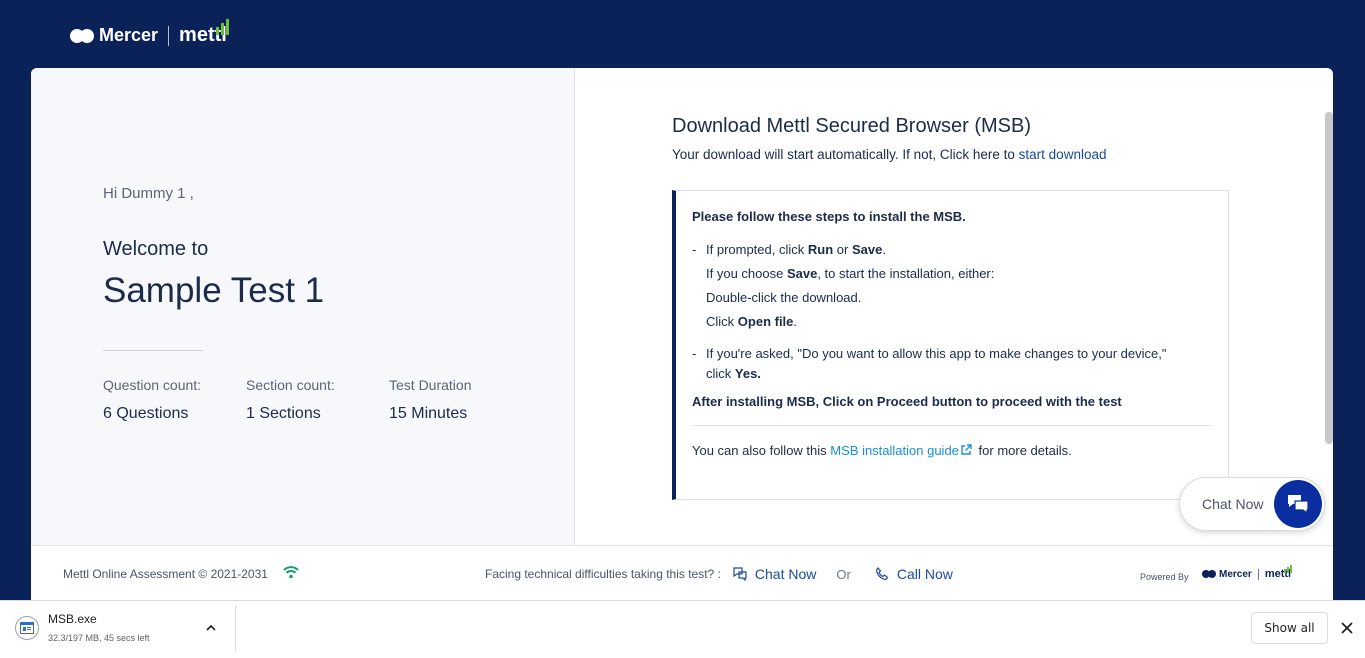 Image resolution: width=1365 pixels, height=658 pixels. Describe the element at coordinates (290, 385) in the screenshot. I see `stat-label: Section count:` at that location.